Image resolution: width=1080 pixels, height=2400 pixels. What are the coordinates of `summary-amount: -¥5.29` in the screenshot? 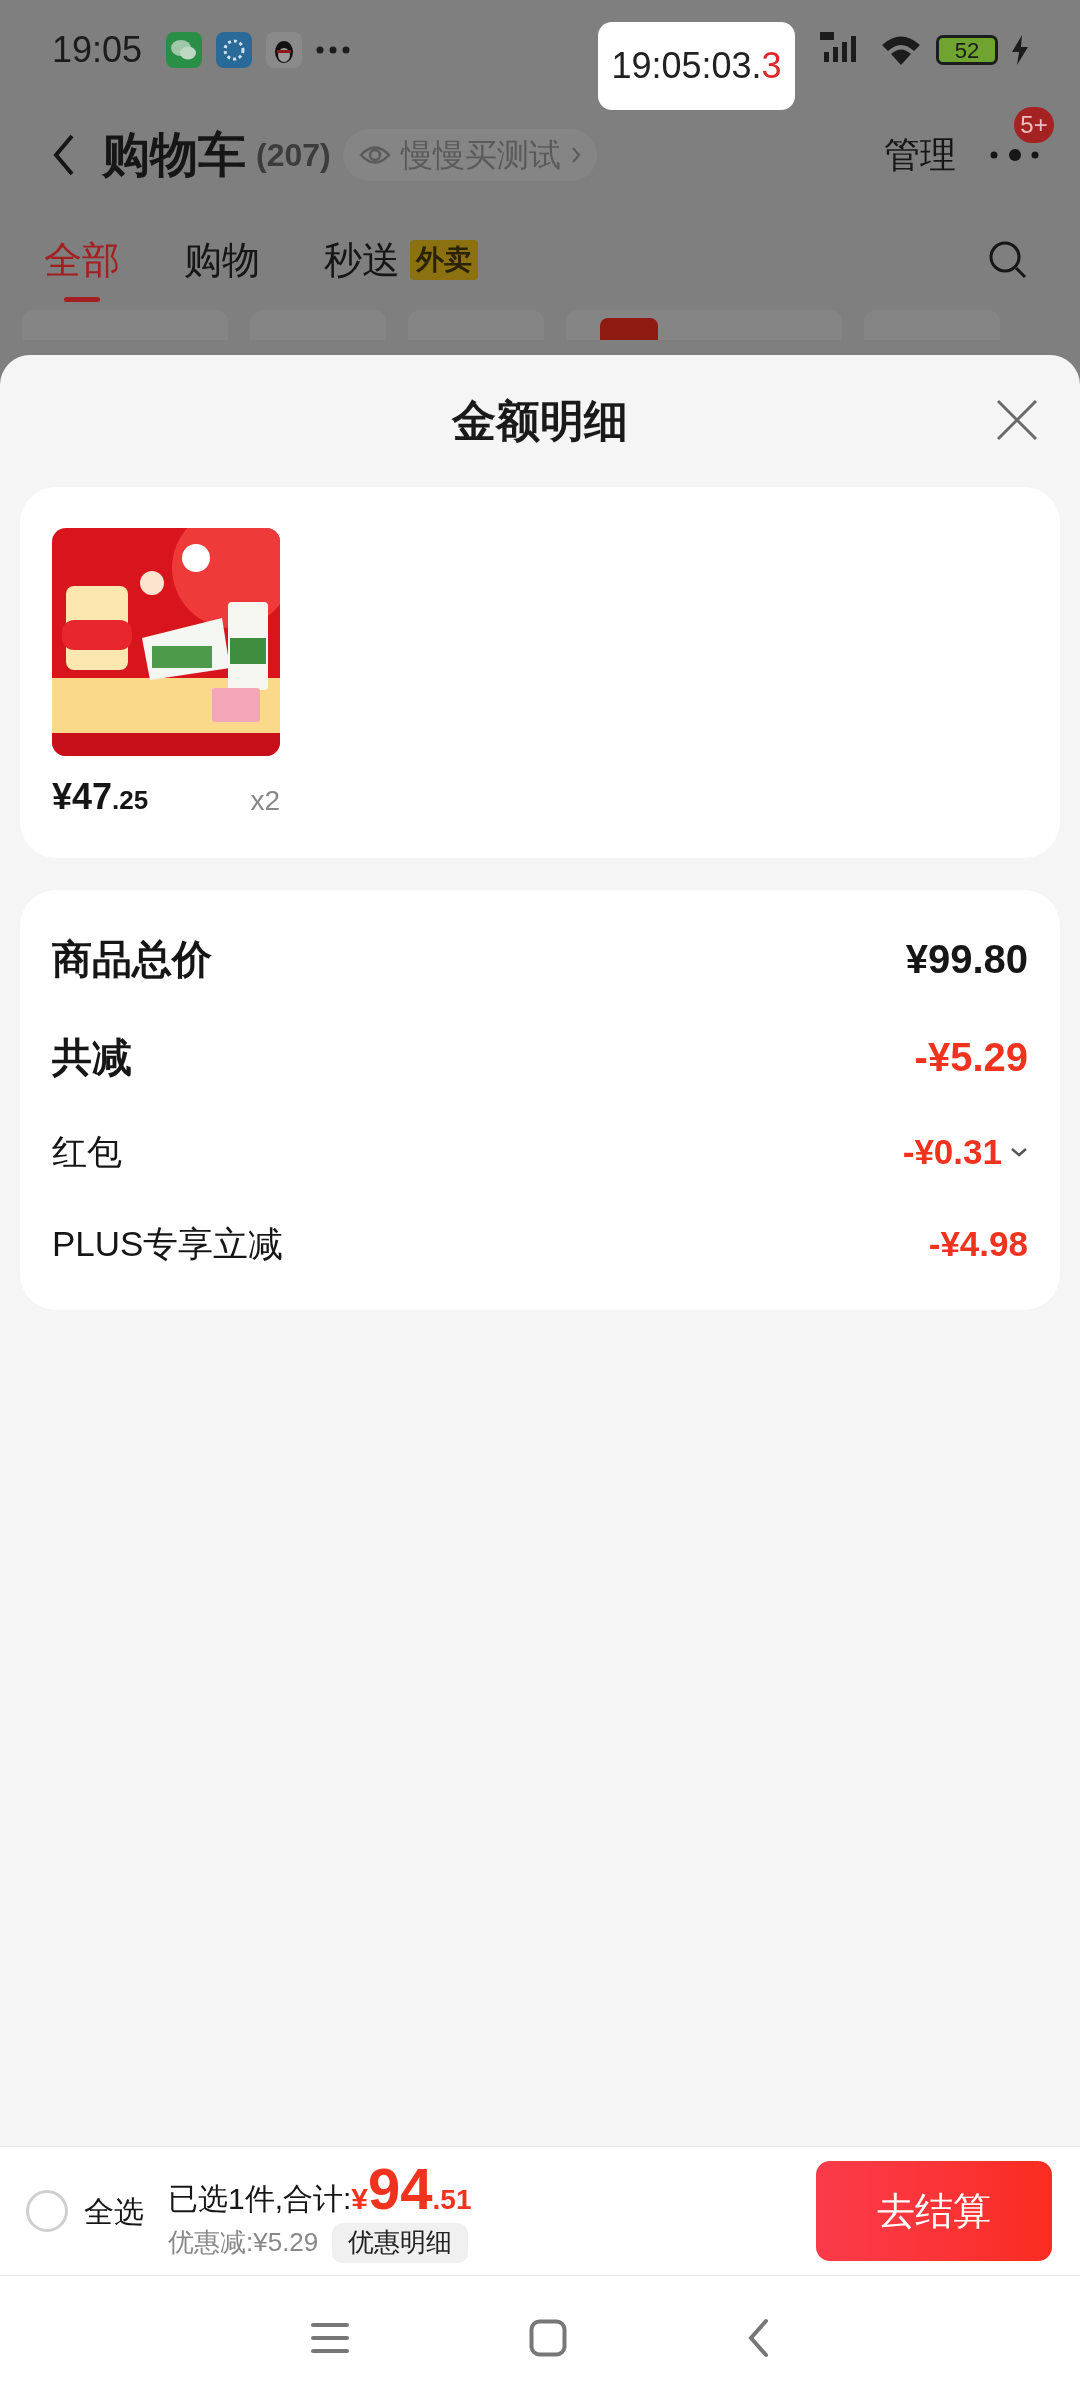 It's located at (971, 1057).